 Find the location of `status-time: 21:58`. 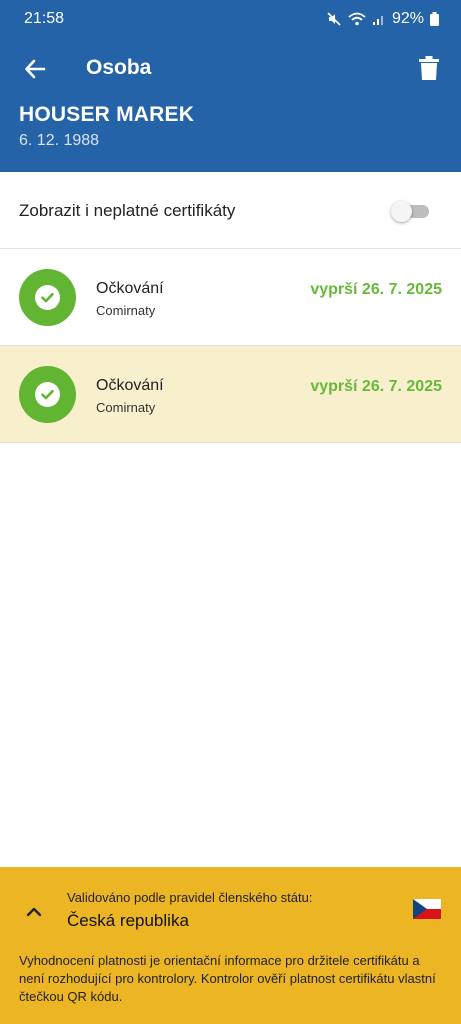

status-time: 21:58 is located at coordinates (44, 18).